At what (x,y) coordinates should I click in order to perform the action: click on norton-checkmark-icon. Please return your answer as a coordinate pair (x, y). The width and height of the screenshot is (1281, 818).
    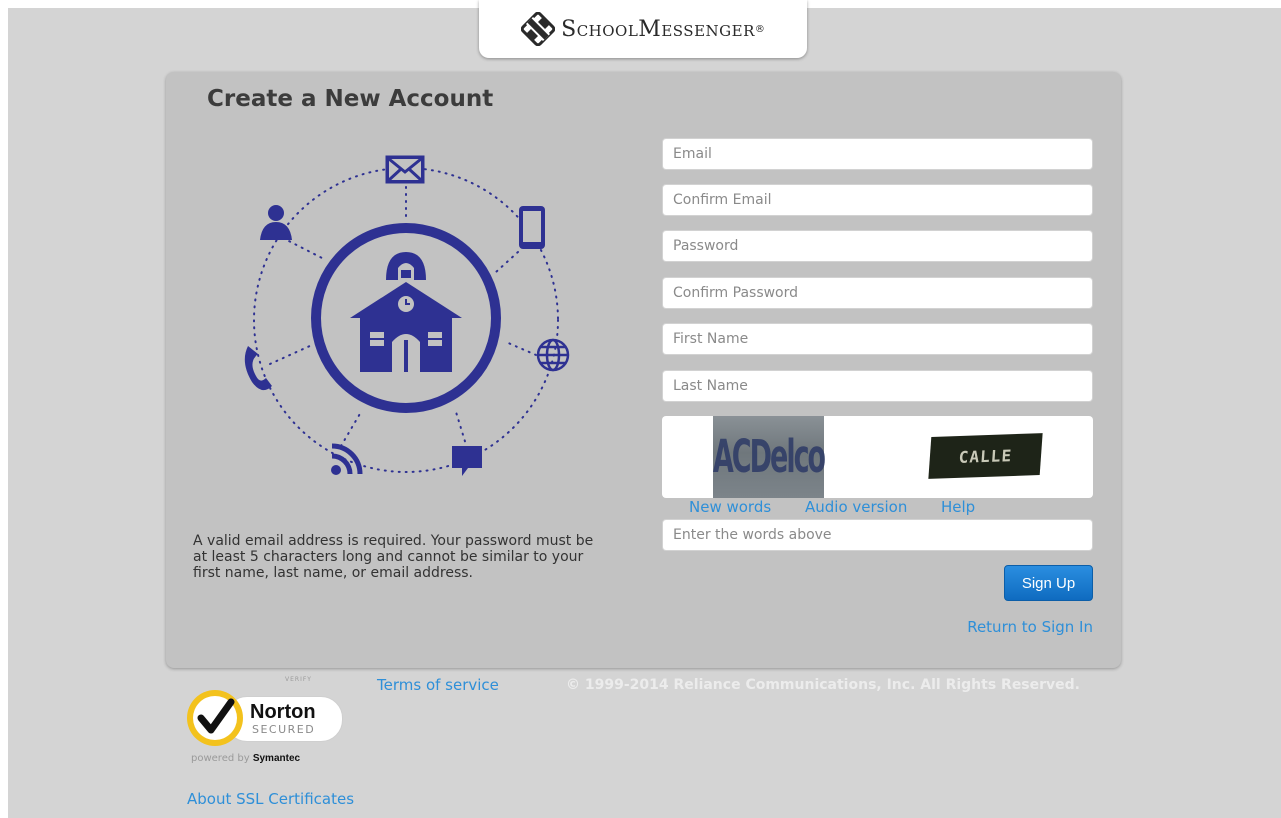
    Looking at the image, I should click on (216, 716).